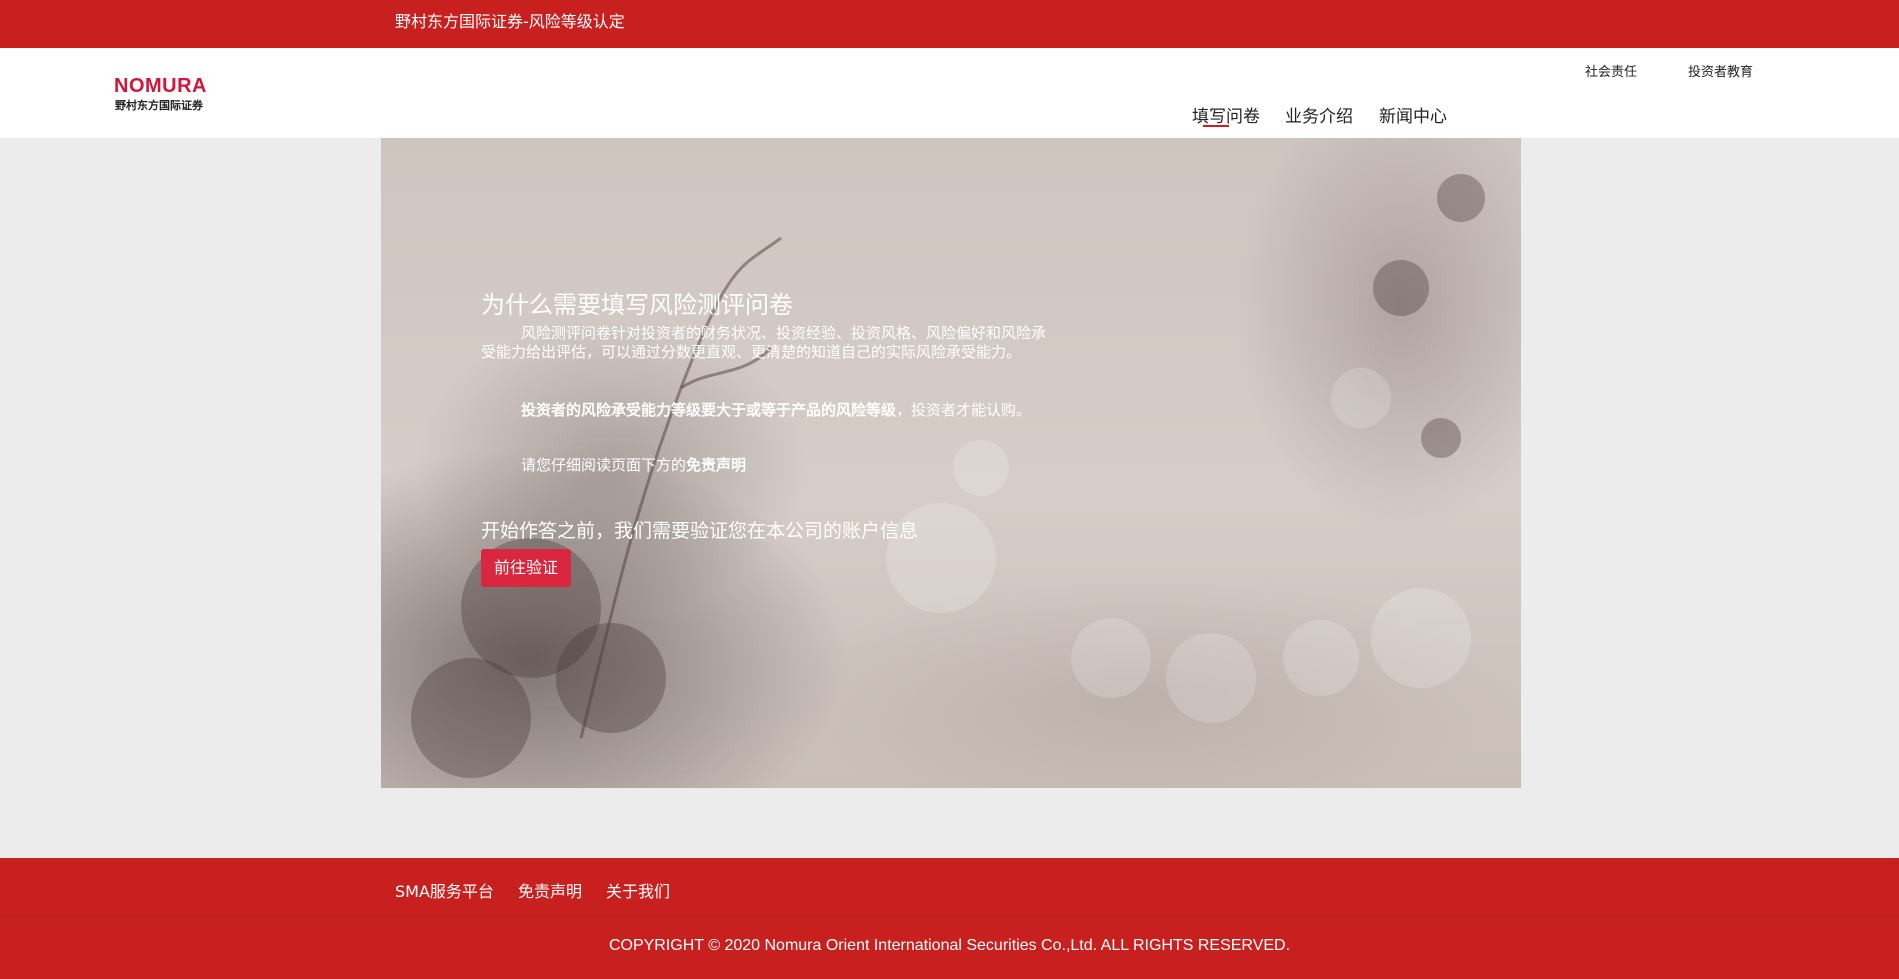 This screenshot has width=1899, height=979. What do you see at coordinates (604, 465) in the screenshot?
I see `disclaimer-note-prefix: 请您仔细阅读页面下方的` at bounding box center [604, 465].